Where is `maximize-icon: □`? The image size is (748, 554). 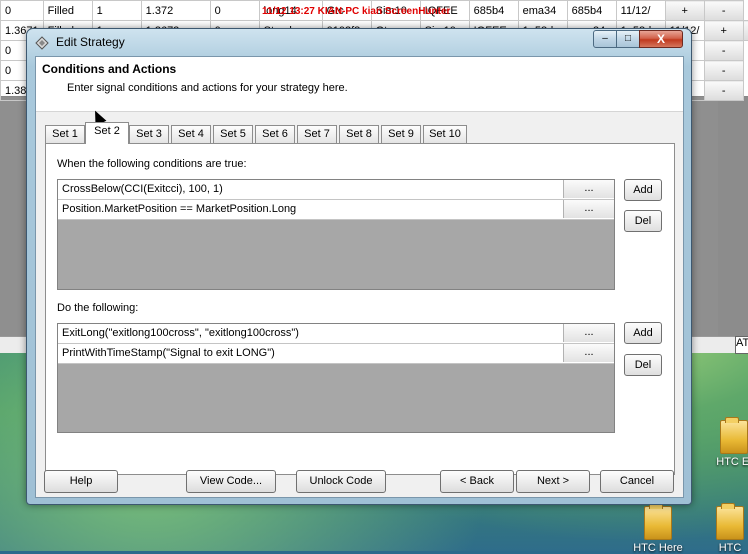 maximize-icon: □ is located at coordinates (628, 38).